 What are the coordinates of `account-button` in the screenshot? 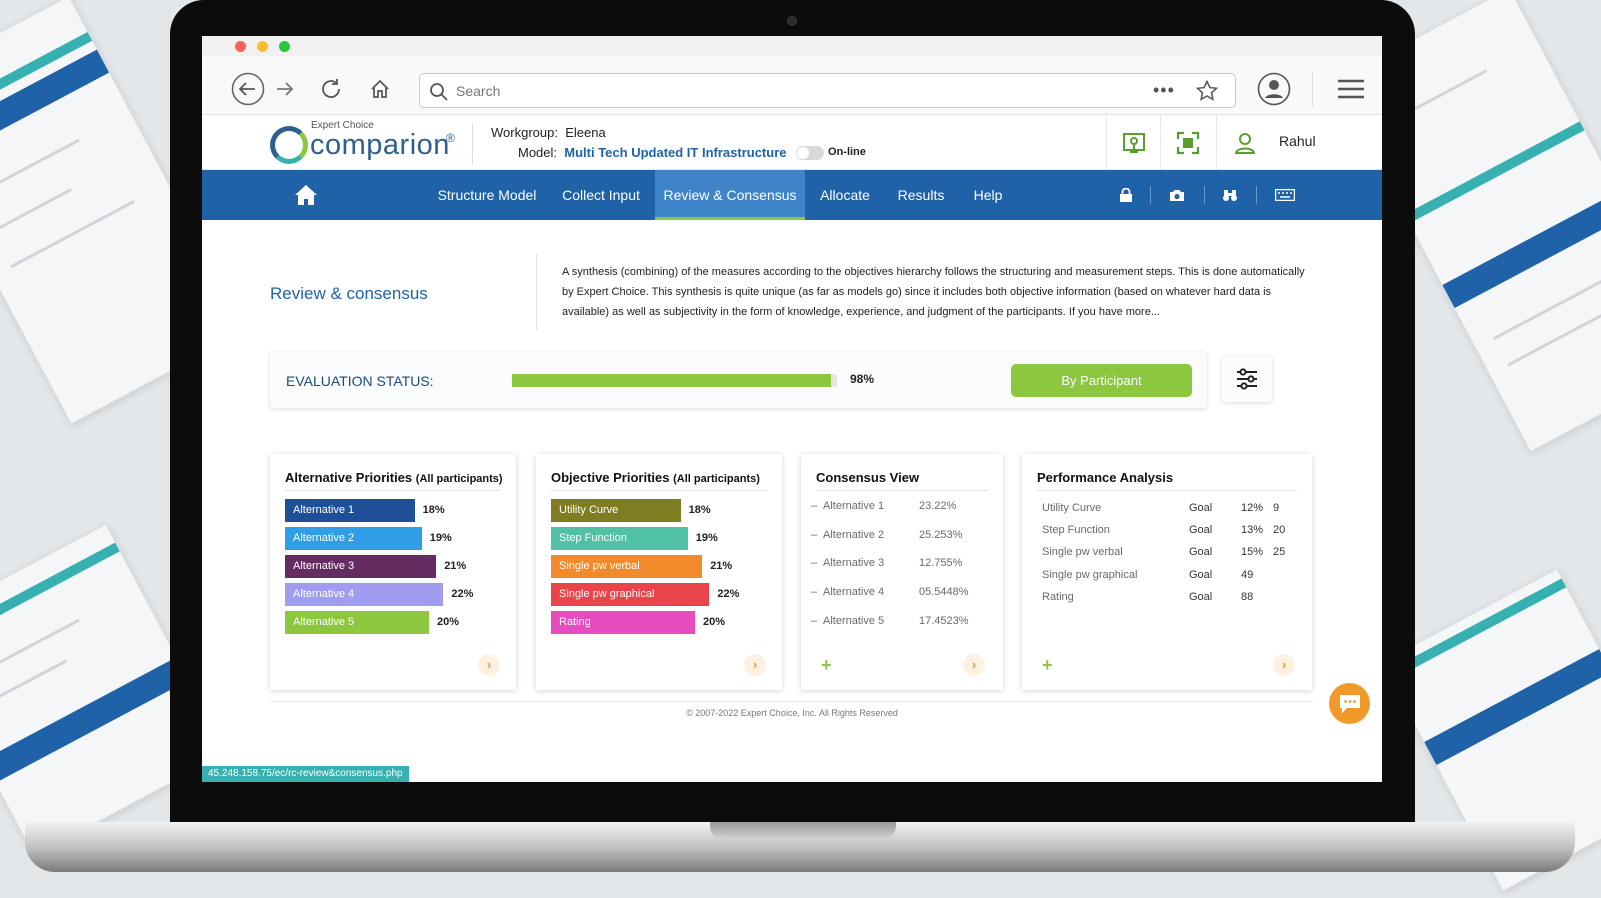 It's located at (1274, 89).